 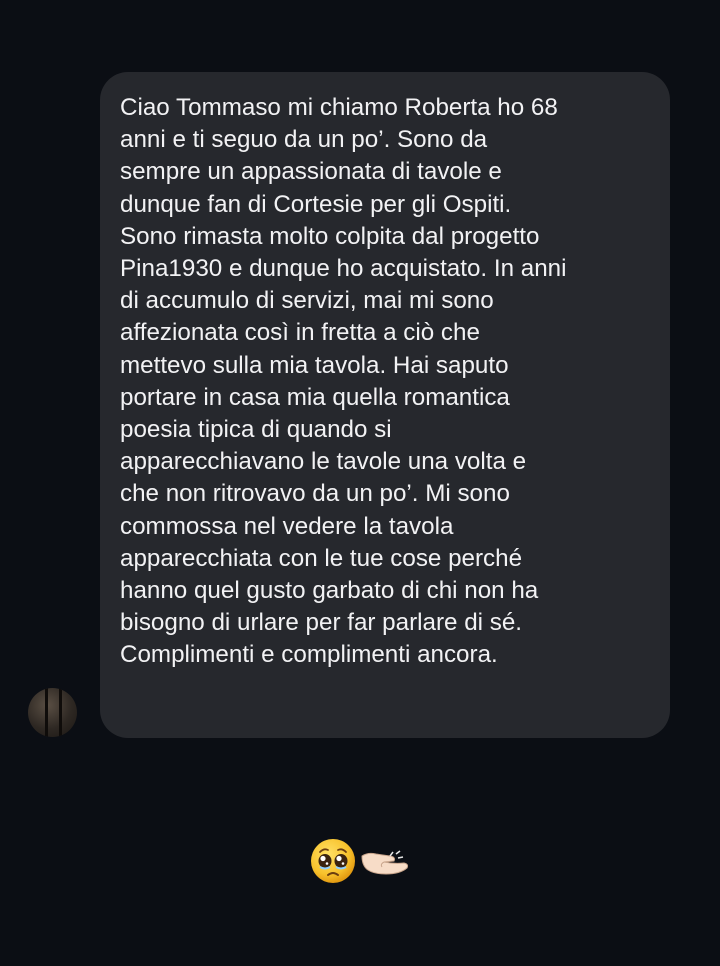 What do you see at coordinates (333, 861) in the screenshot?
I see `pleading-face-icon` at bounding box center [333, 861].